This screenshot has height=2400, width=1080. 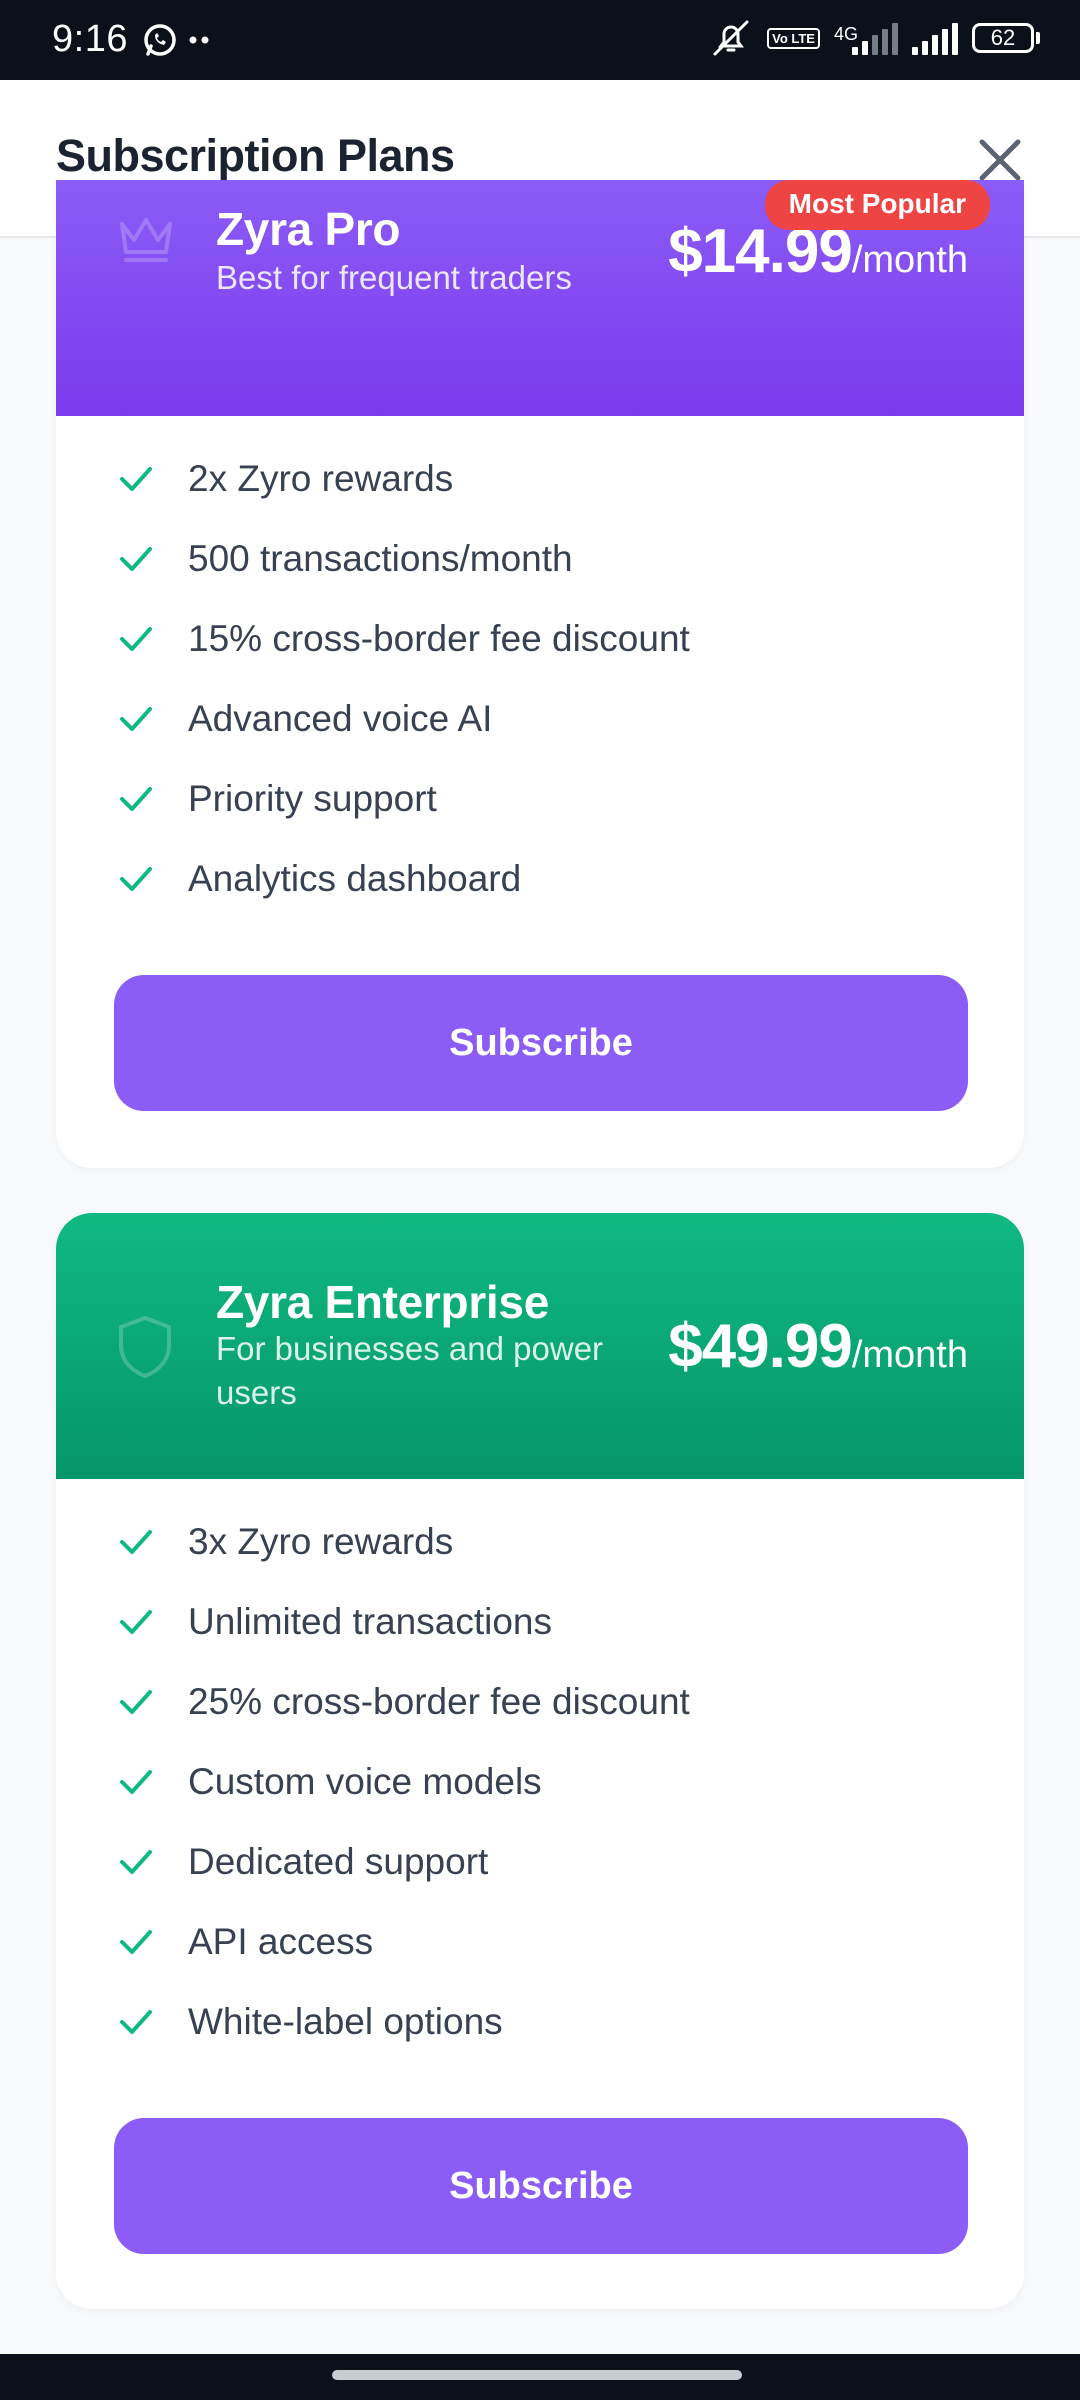 I want to click on system-nav-bar, so click(x=540, y=2377).